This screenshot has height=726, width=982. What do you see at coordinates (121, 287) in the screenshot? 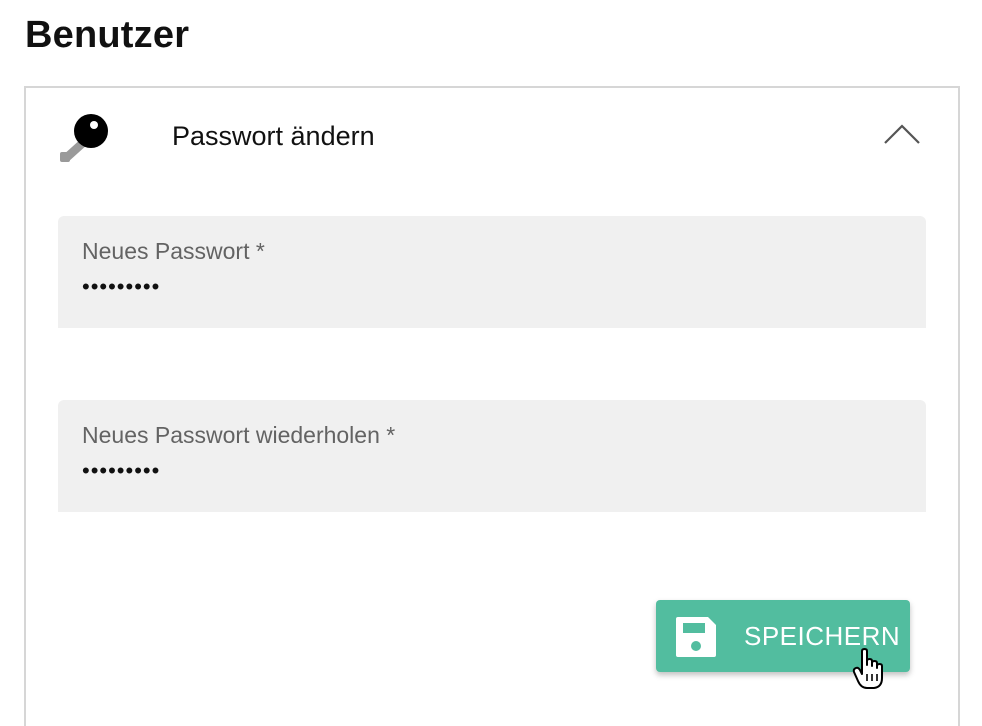
I see `new-password-value: •••••••••` at bounding box center [121, 287].